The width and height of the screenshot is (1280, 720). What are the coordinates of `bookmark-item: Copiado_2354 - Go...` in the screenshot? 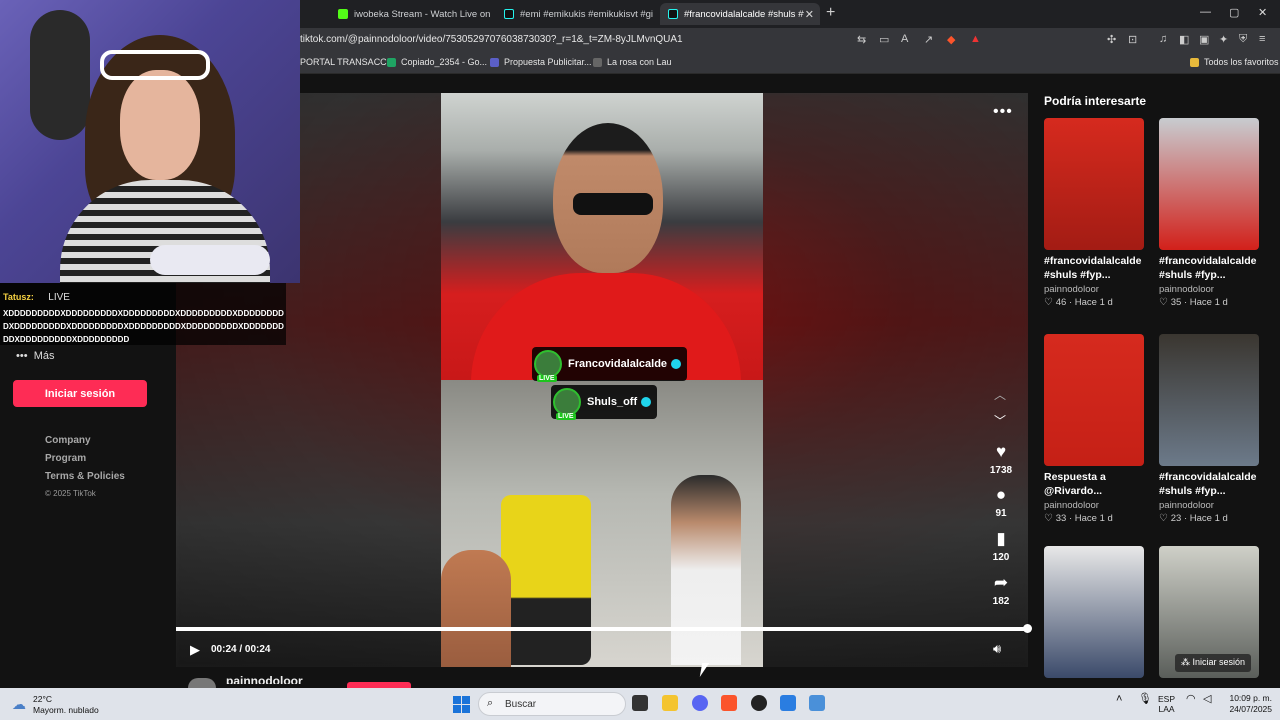 It's located at (437, 62).